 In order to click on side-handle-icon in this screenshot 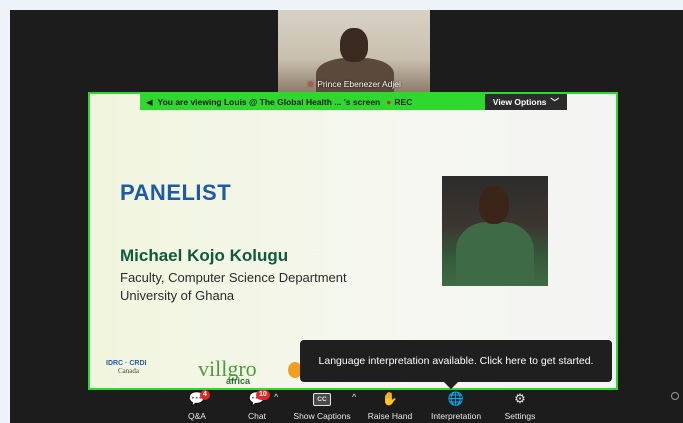, I will do `click(675, 396)`.